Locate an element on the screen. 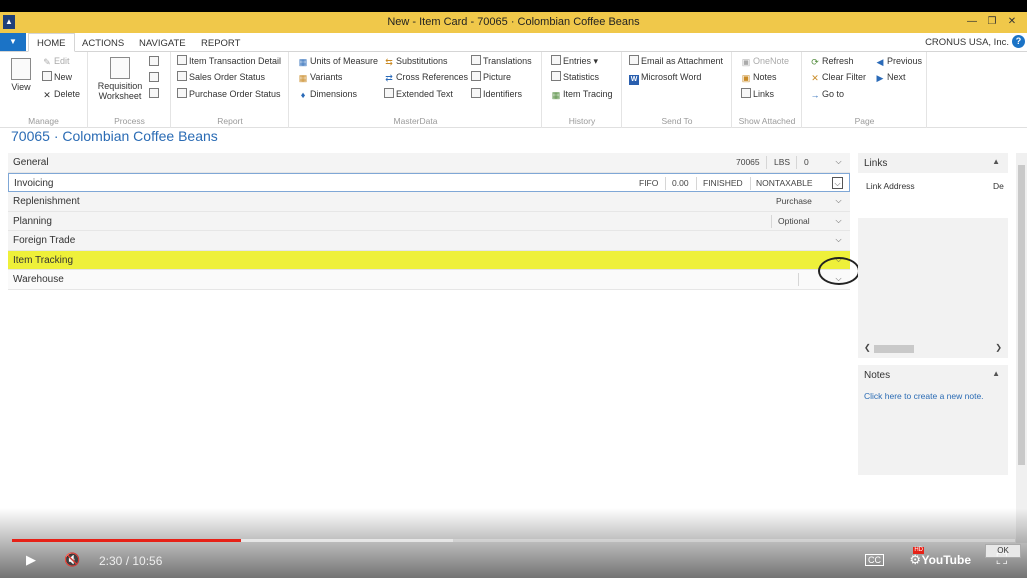  close-icon: ✕ is located at coordinates (1012, 22).